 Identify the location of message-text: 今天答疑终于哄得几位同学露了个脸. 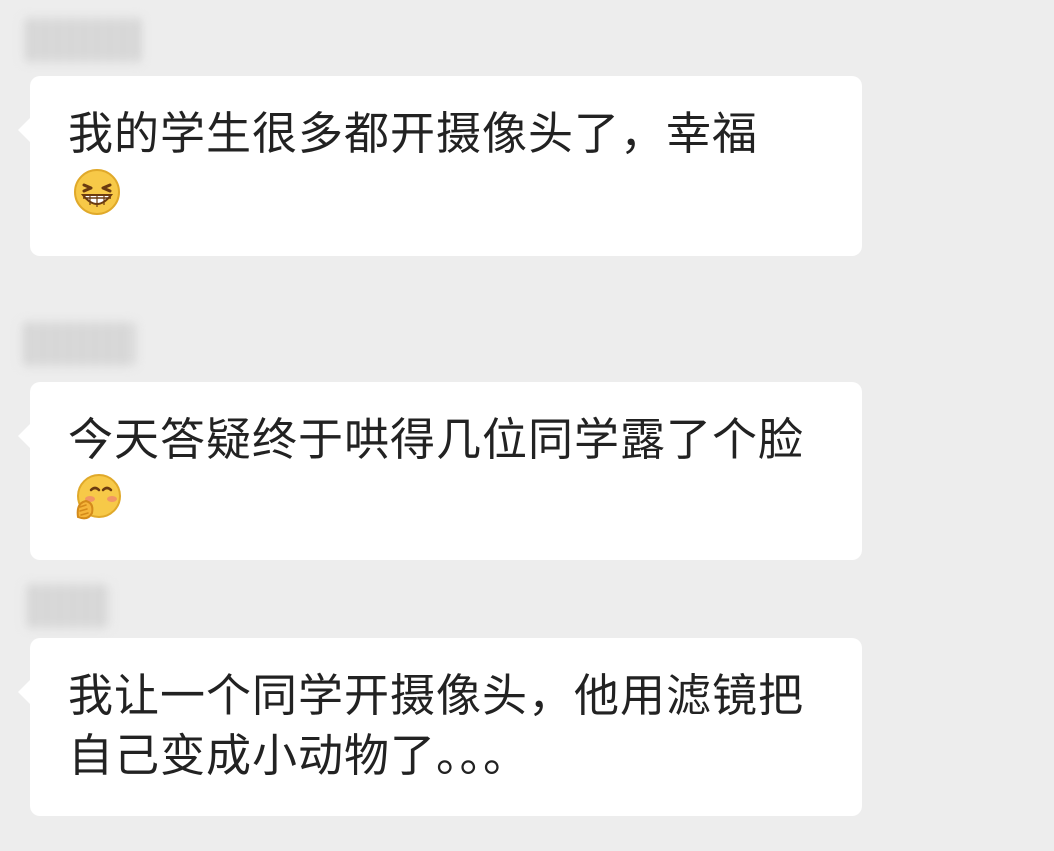
(436, 439).